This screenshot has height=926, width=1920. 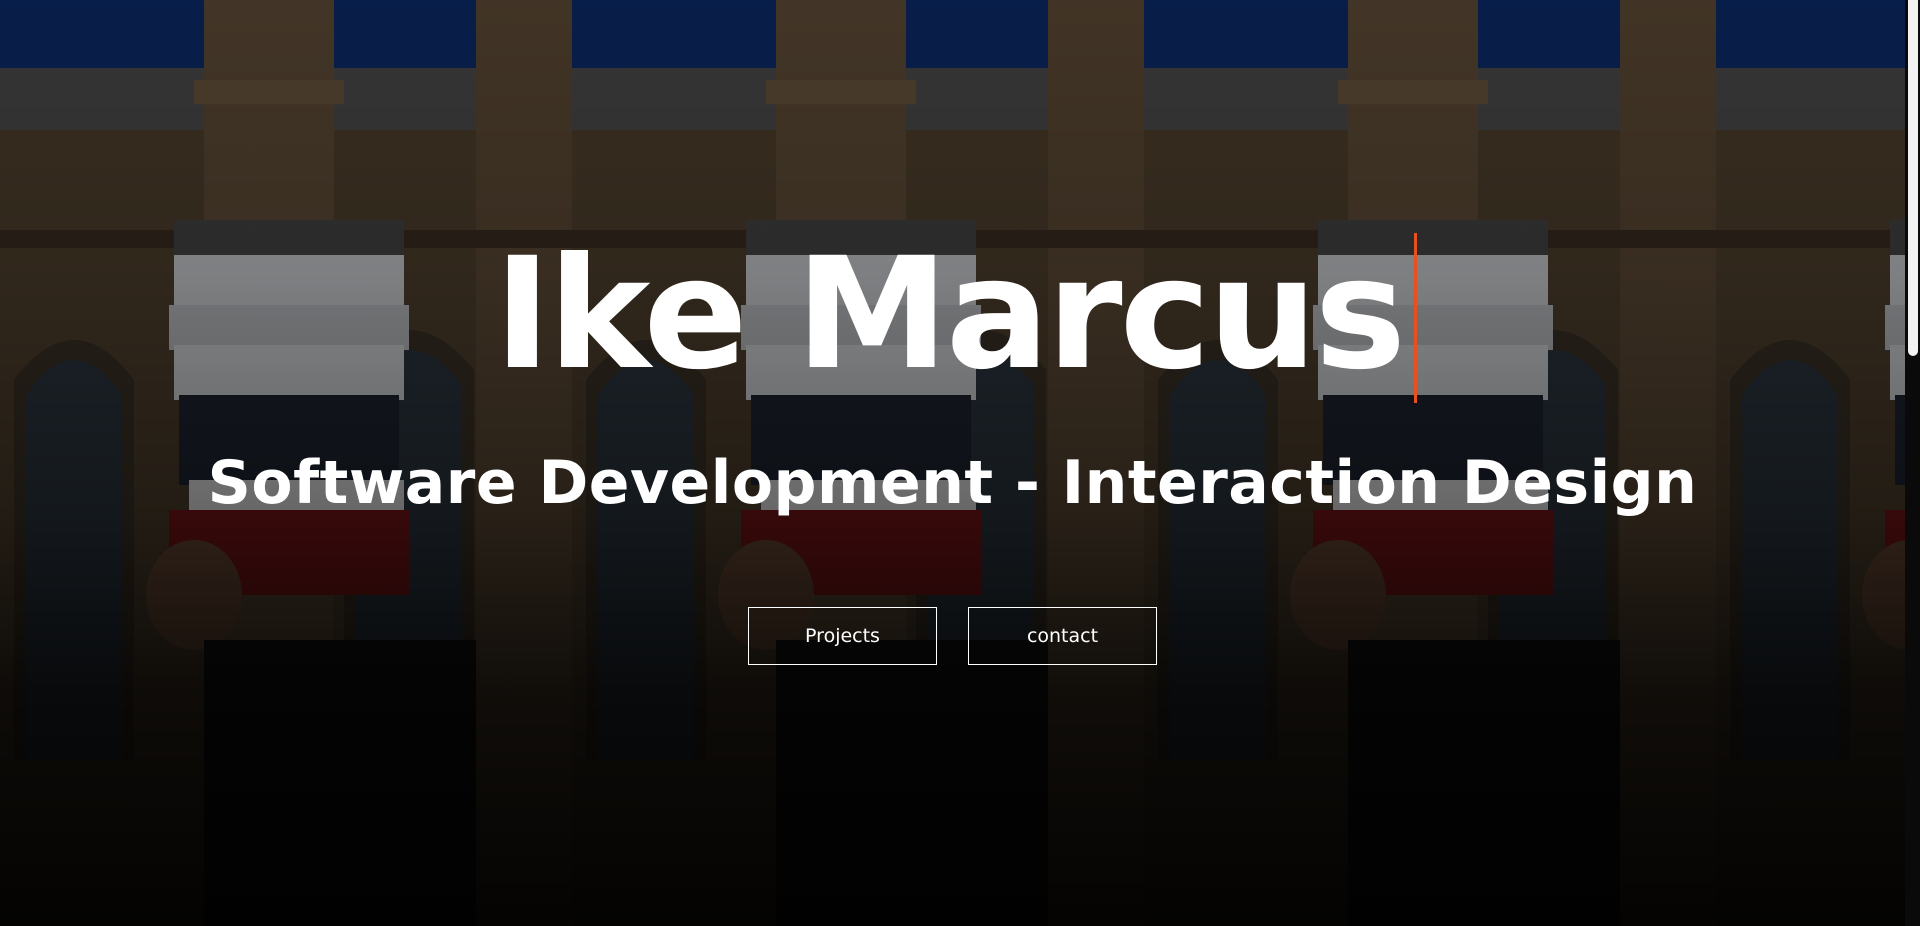 What do you see at coordinates (1416, 318) in the screenshot?
I see `typing-caret` at bounding box center [1416, 318].